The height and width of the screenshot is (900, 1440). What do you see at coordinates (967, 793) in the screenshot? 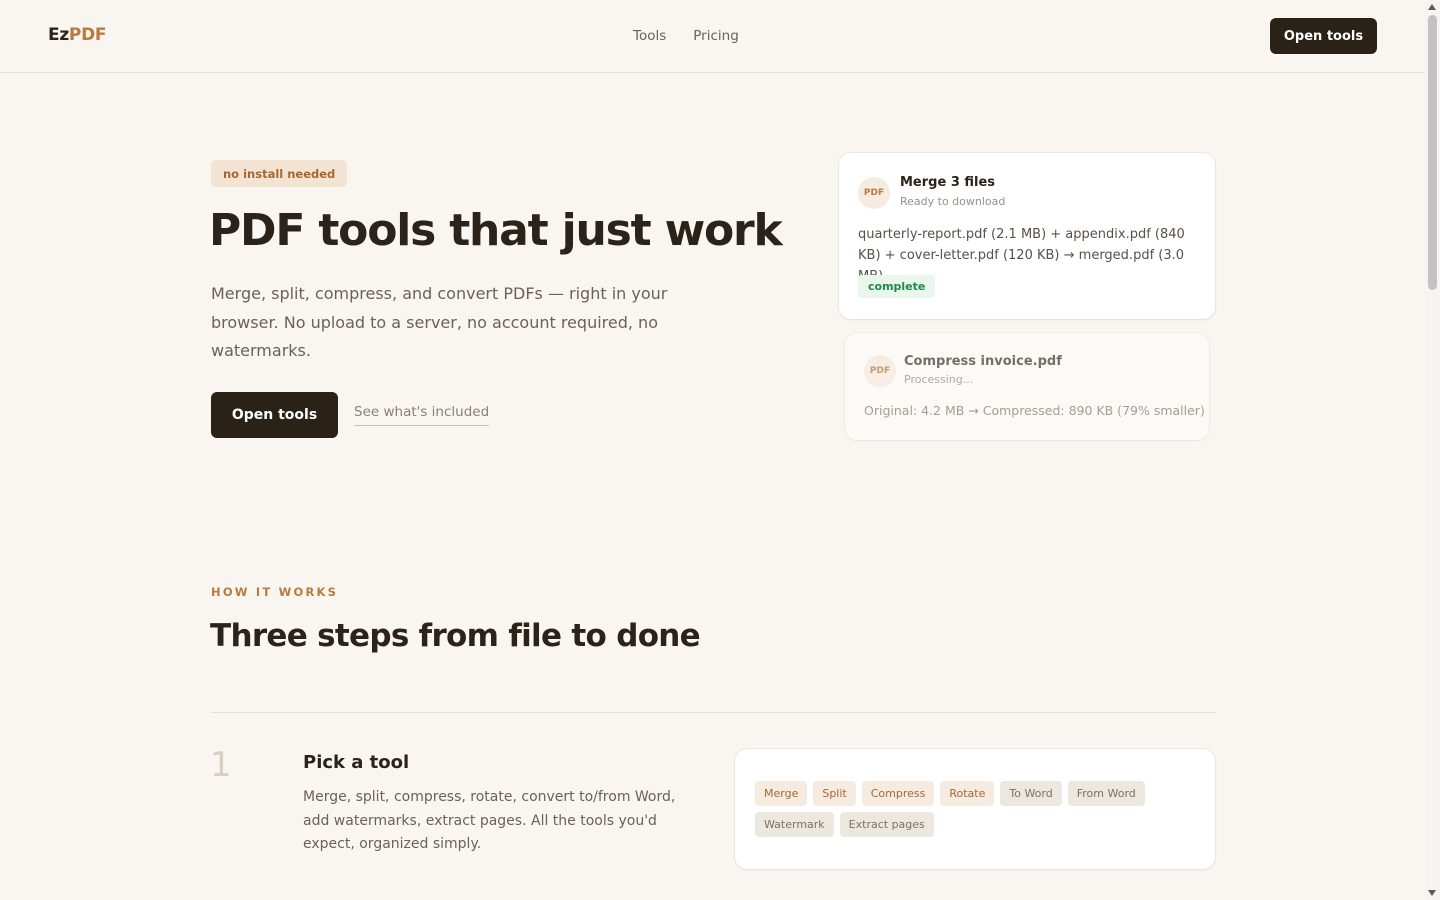
I see `chip-rotate: Rotate` at bounding box center [967, 793].